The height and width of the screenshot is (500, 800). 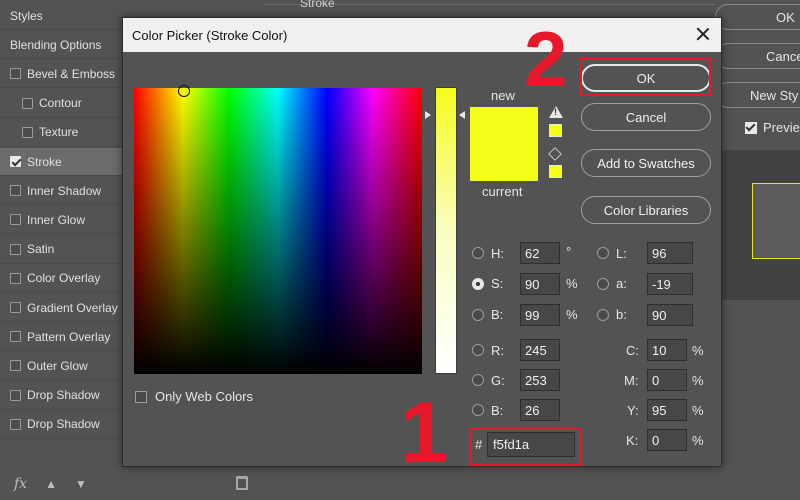 What do you see at coordinates (504, 163) in the screenshot?
I see `current-color-swatch` at bounding box center [504, 163].